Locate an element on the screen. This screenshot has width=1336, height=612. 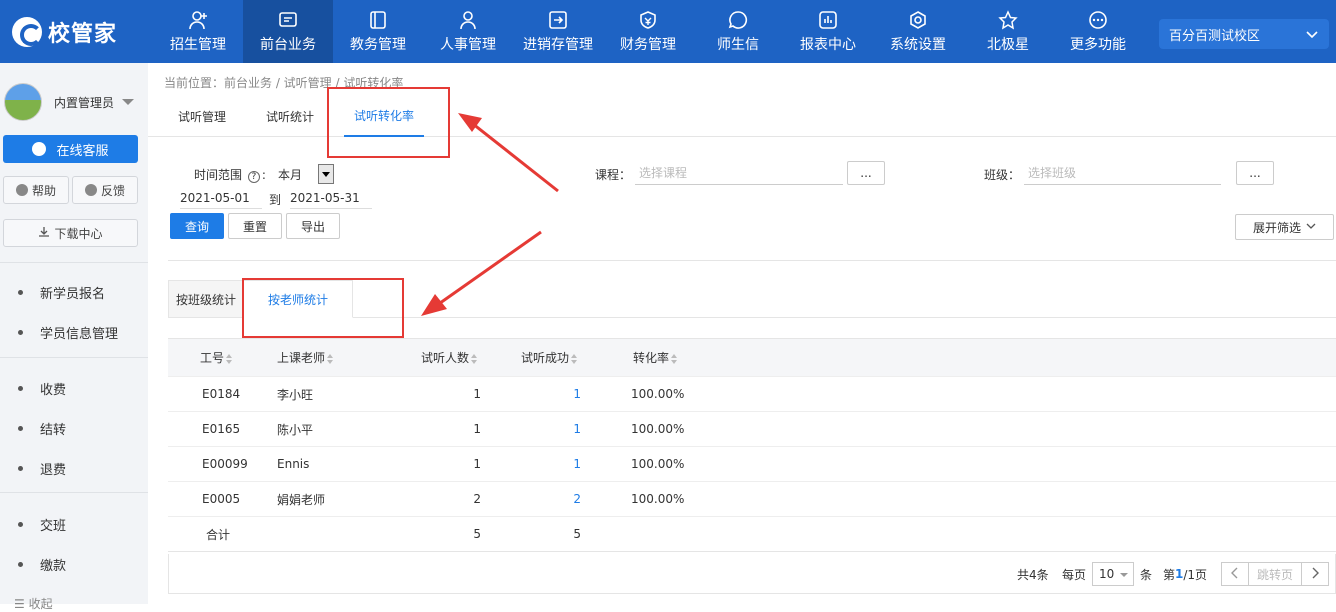
menu-item-student-info: 学员信息管理 is located at coordinates (74, 332).